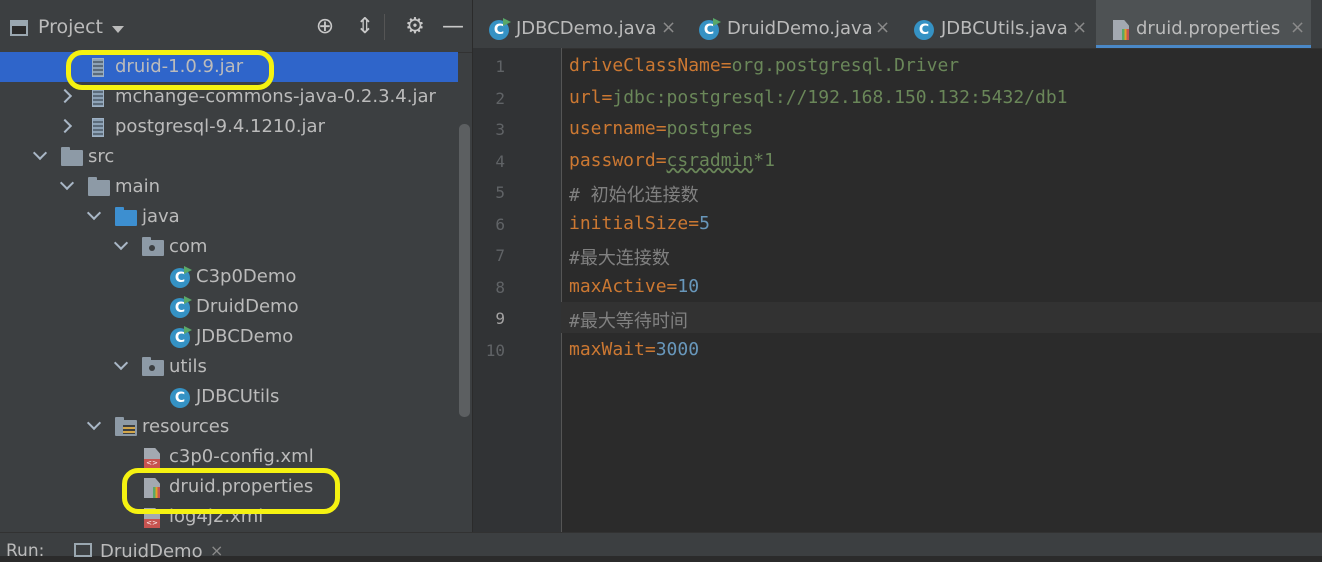  What do you see at coordinates (586, 28) in the screenshot?
I see `tab-label: JDBCDemo.java` at bounding box center [586, 28].